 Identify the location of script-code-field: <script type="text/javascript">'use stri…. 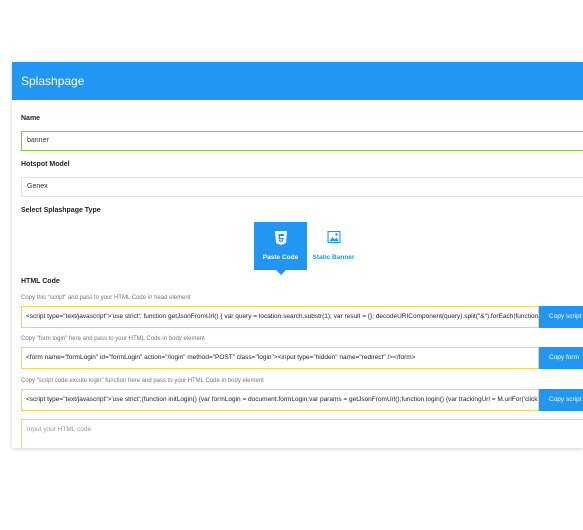
(280, 317).